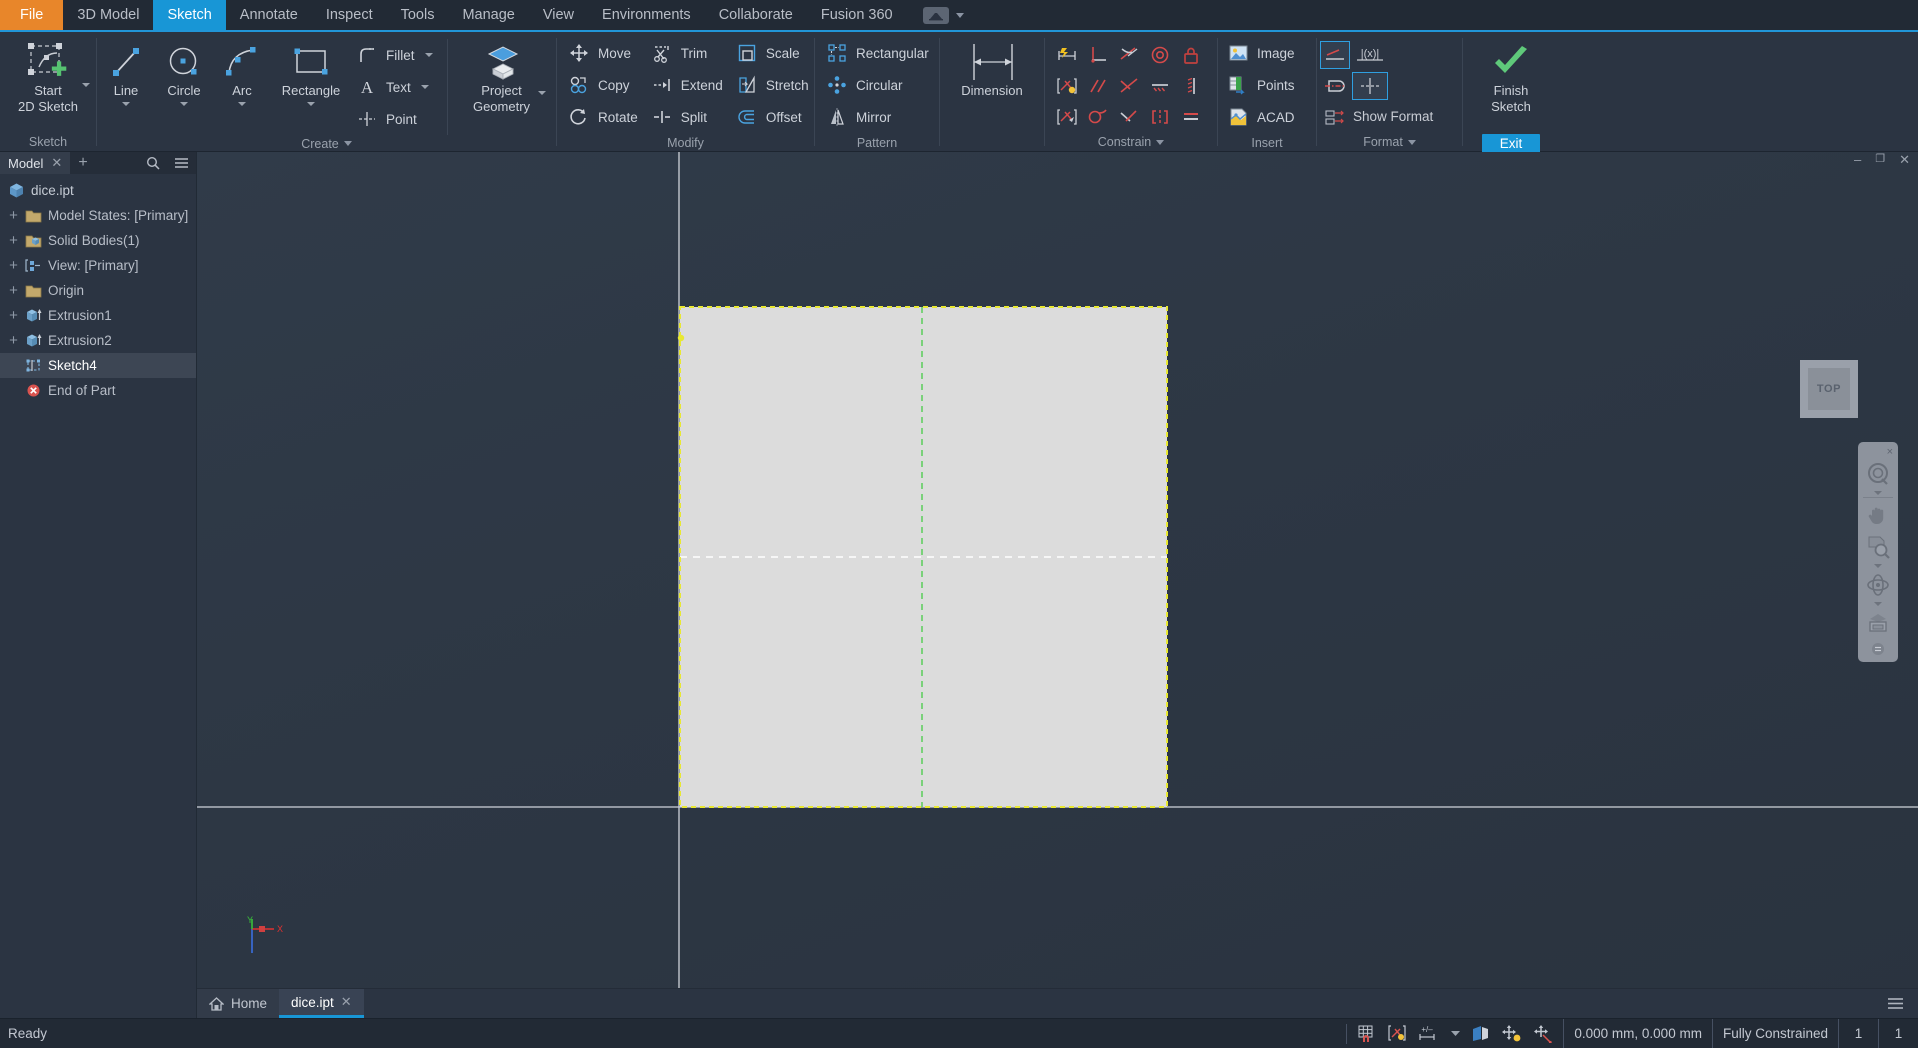  I want to click on home-tab: Home, so click(238, 1003).